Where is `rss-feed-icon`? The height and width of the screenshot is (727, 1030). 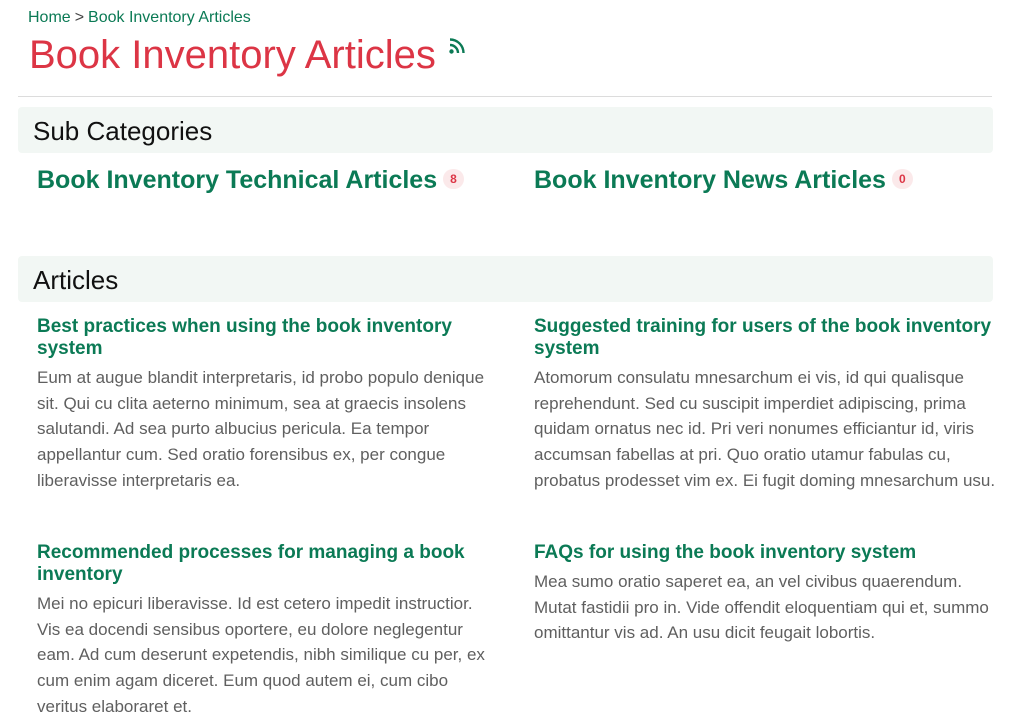
rss-feed-icon is located at coordinates (457, 46).